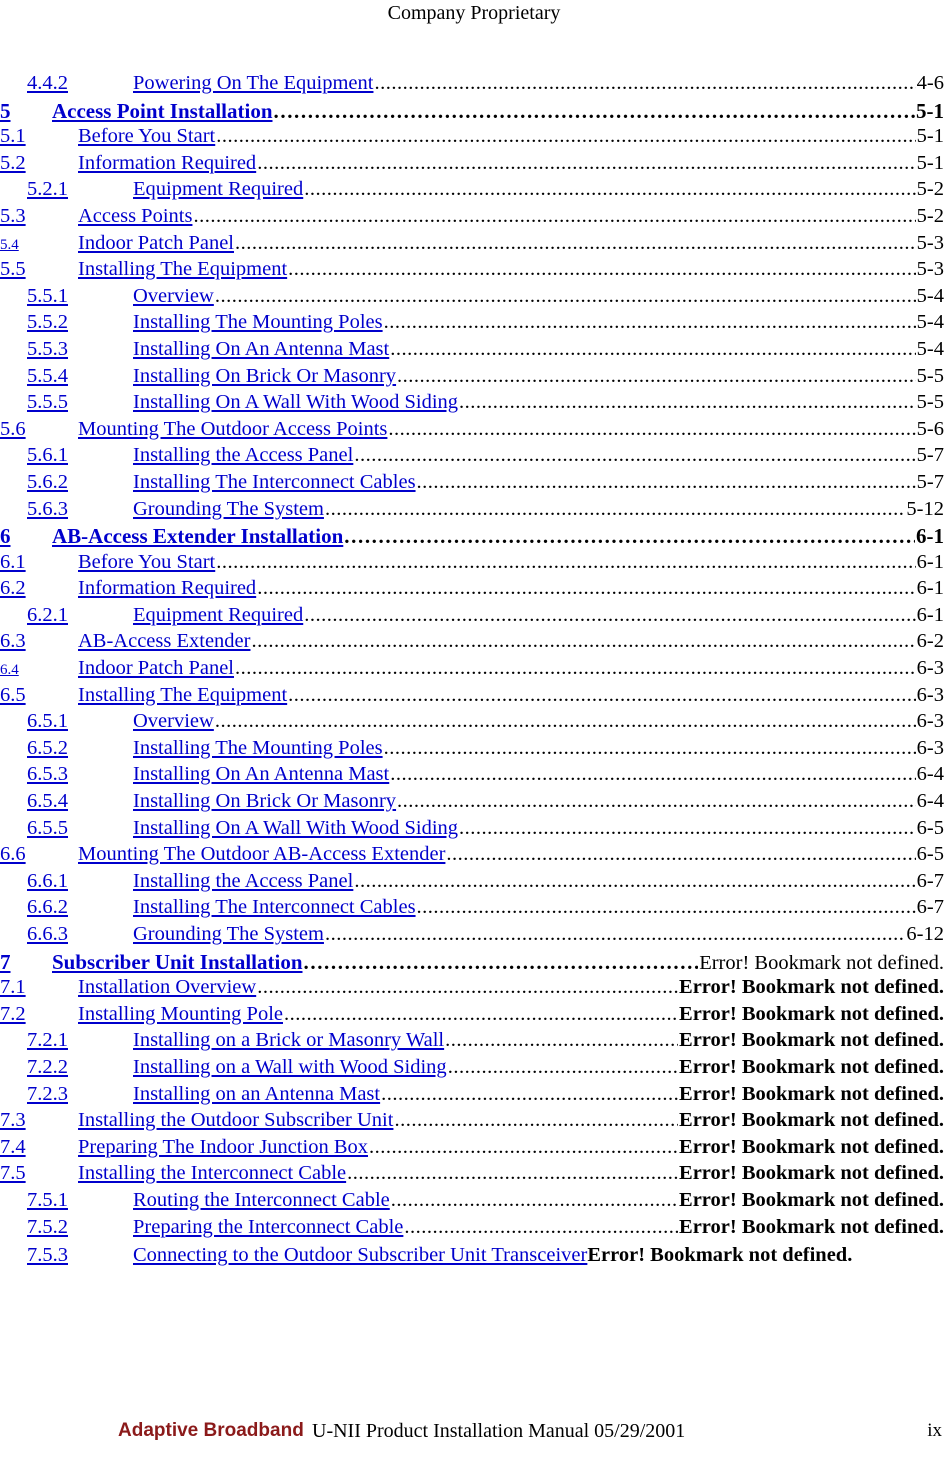  What do you see at coordinates (80, 1255) in the screenshot?
I see `toc-entry-number: 7.5.3` at bounding box center [80, 1255].